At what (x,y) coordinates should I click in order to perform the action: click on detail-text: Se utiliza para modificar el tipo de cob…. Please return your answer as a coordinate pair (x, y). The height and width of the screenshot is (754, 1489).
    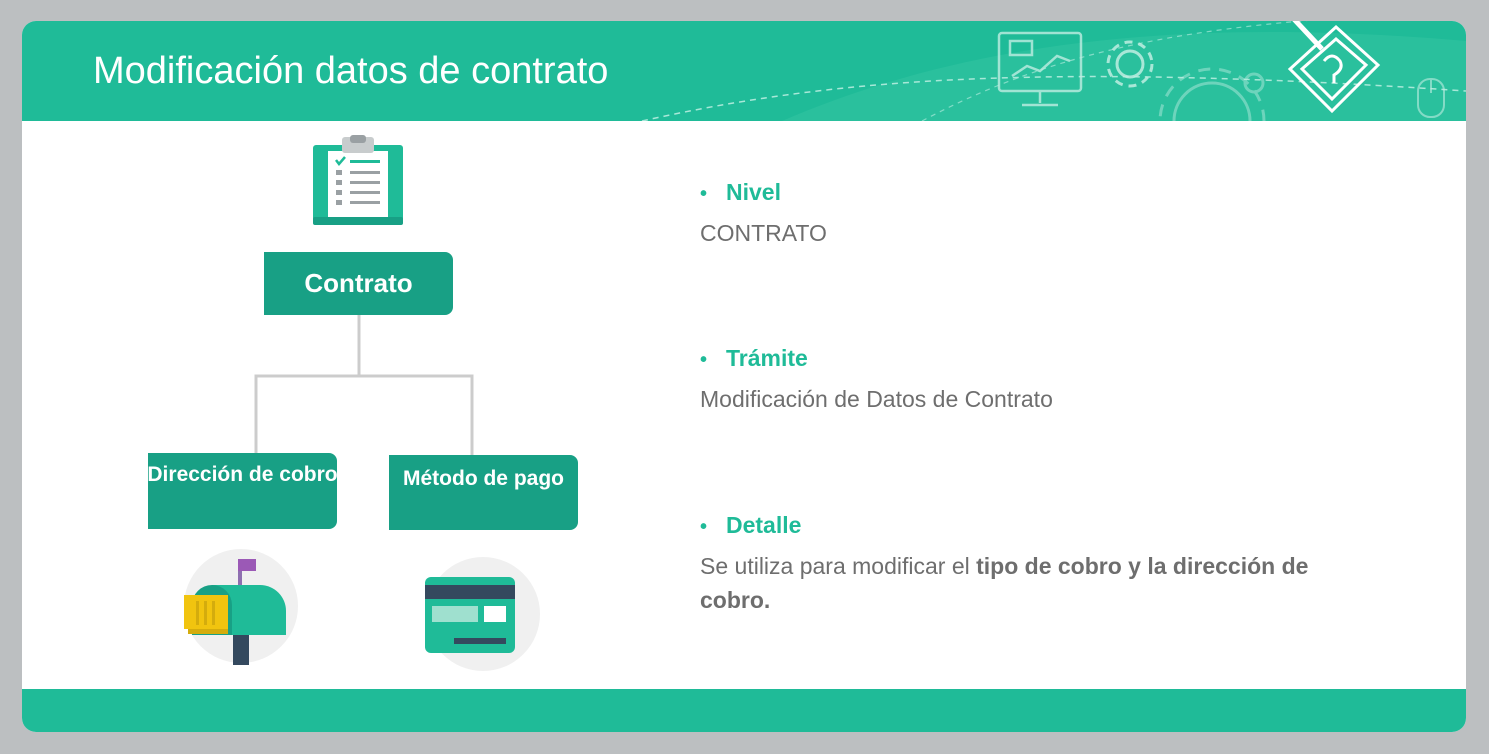
    Looking at the image, I should click on (1004, 583).